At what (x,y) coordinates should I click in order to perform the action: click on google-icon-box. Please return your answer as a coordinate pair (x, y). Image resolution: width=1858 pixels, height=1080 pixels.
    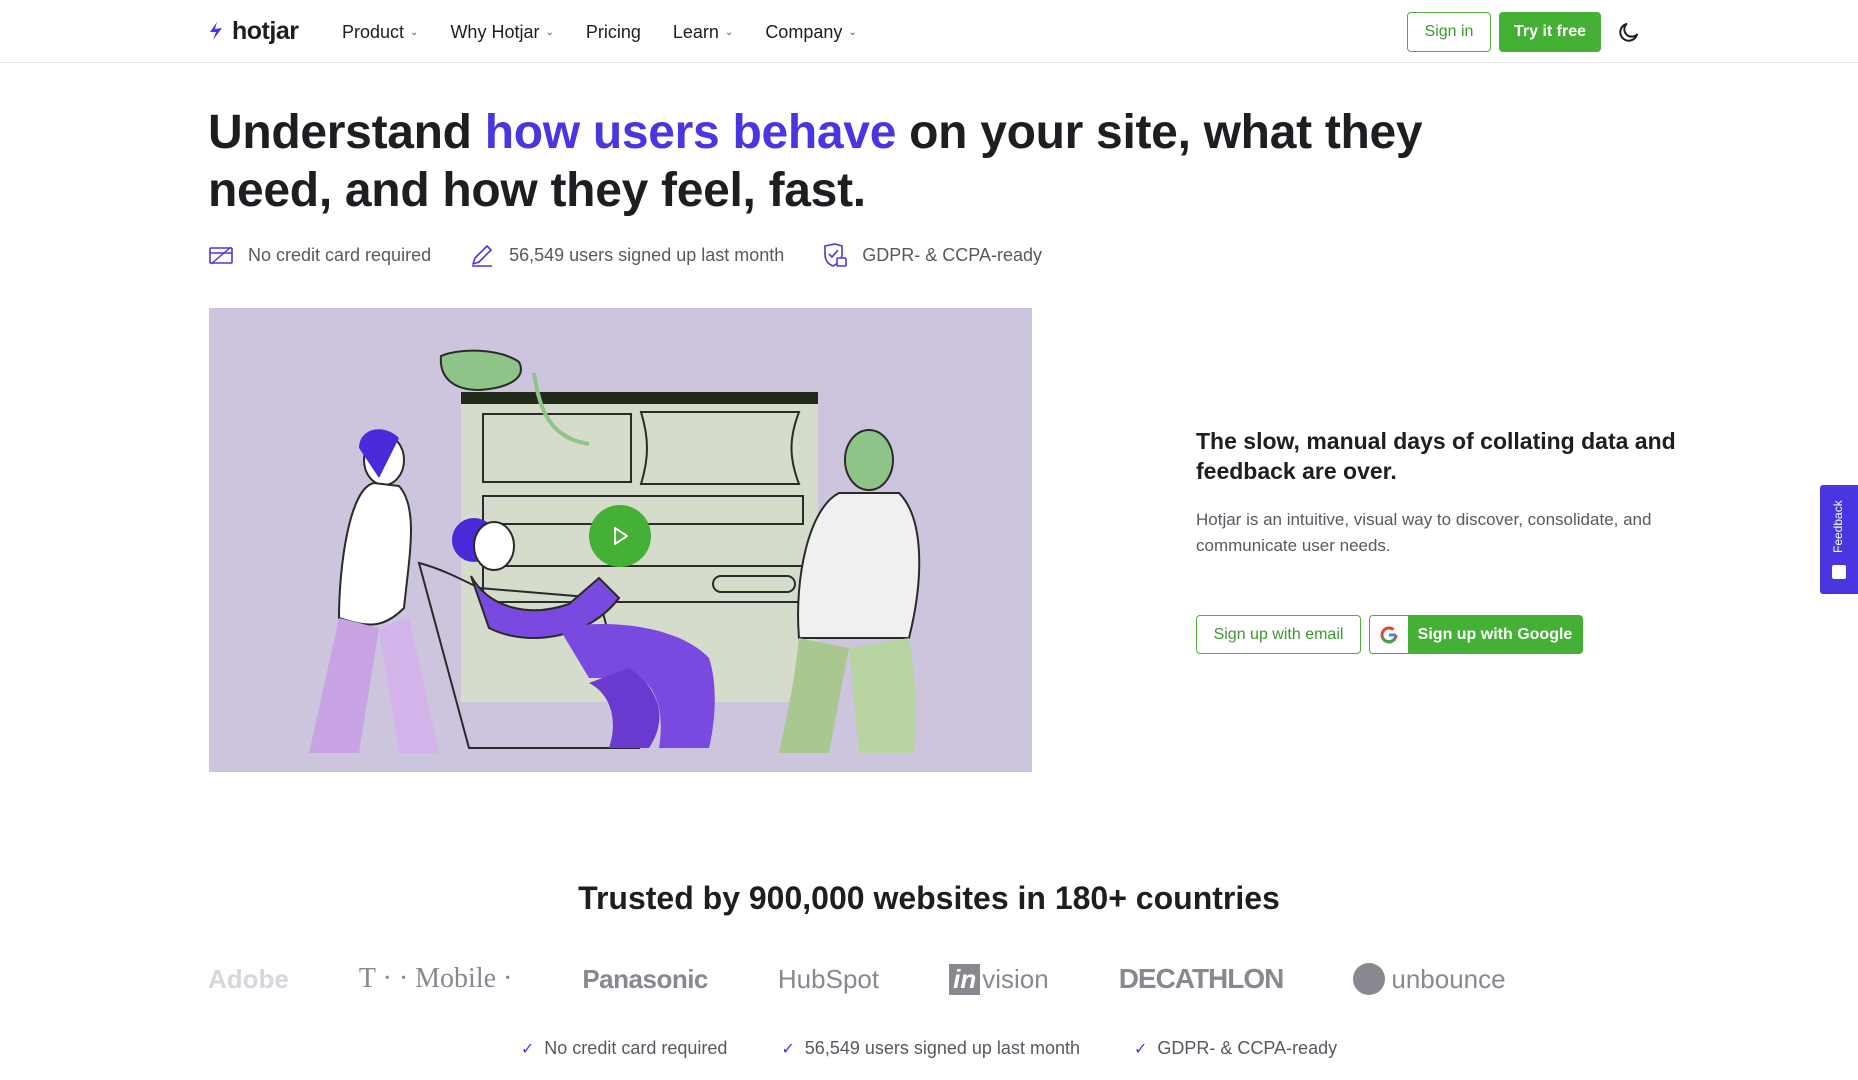
    Looking at the image, I should click on (1389, 634).